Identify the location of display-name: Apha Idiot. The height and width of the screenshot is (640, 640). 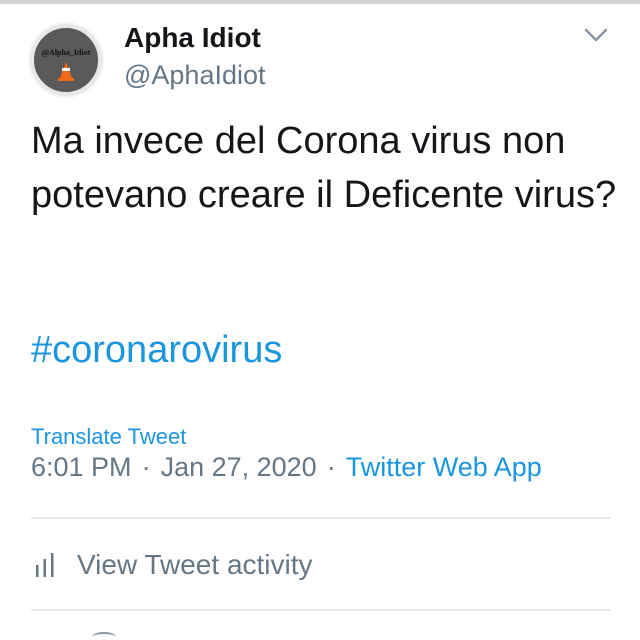
(192, 38).